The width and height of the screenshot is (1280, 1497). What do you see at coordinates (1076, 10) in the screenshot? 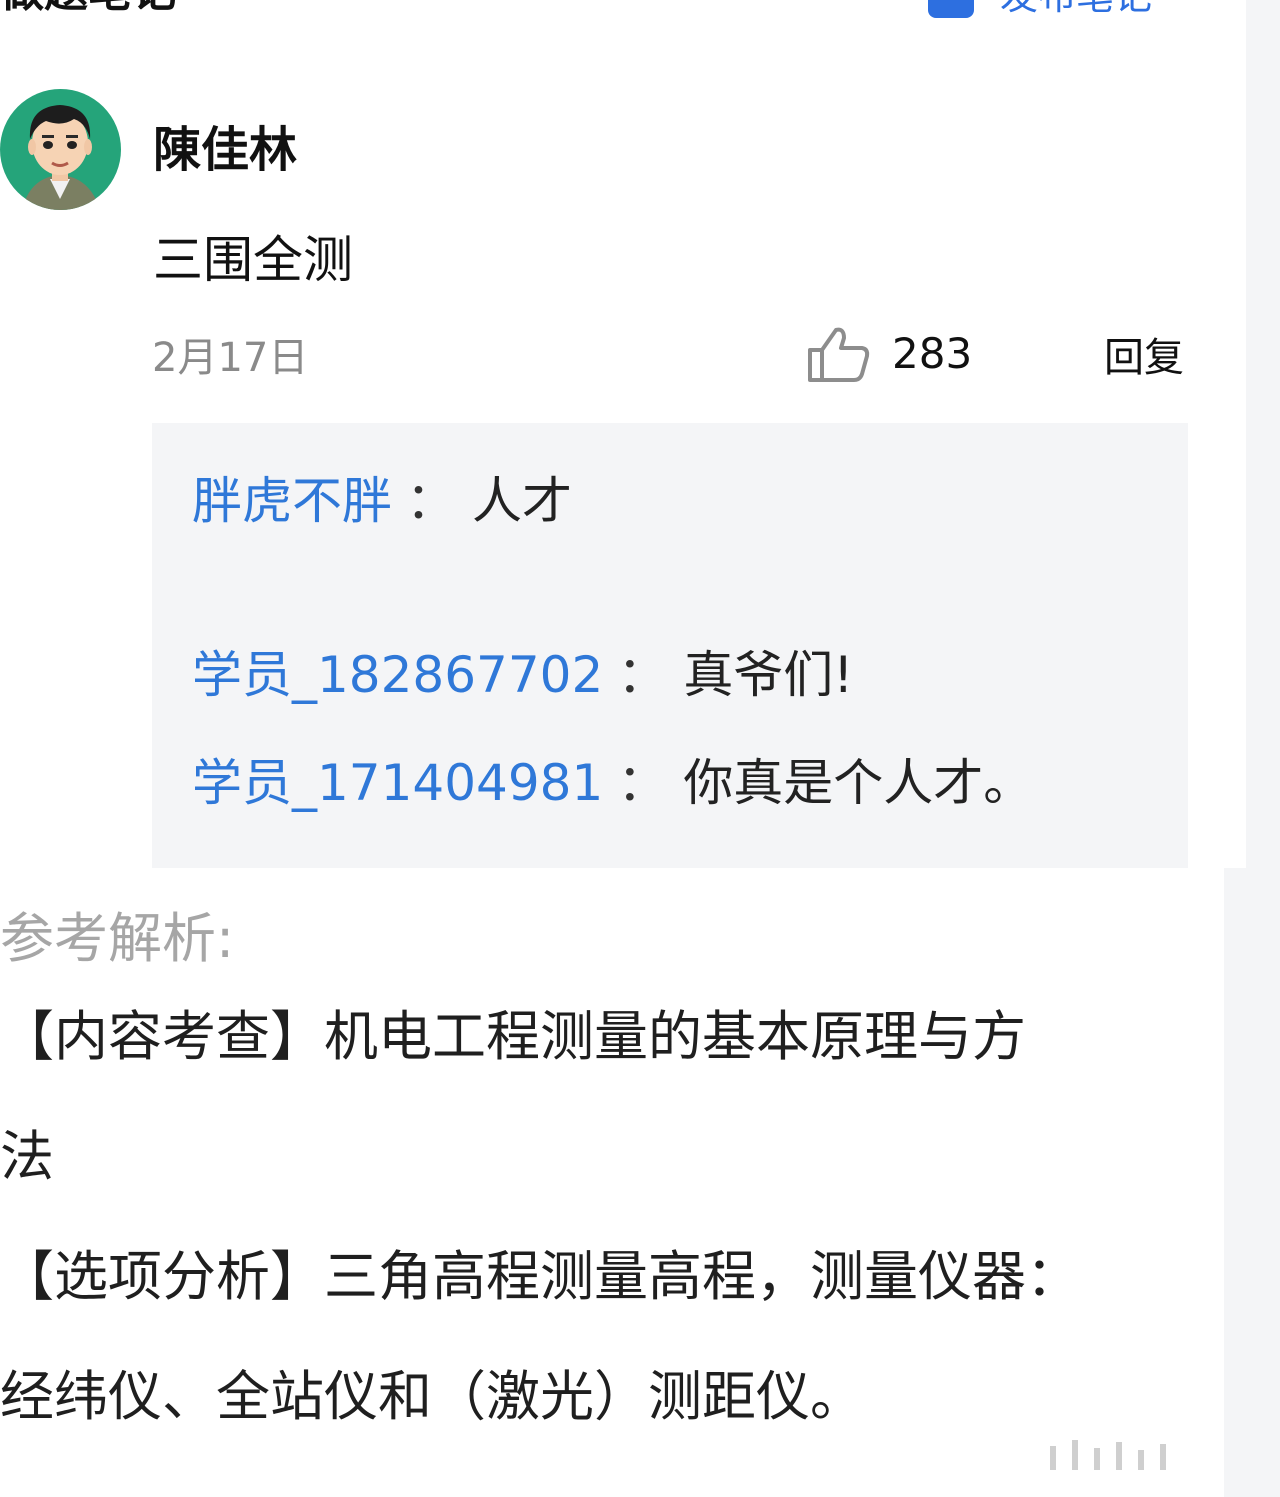
I see `publish-note-label: 发布笔记` at bounding box center [1076, 10].